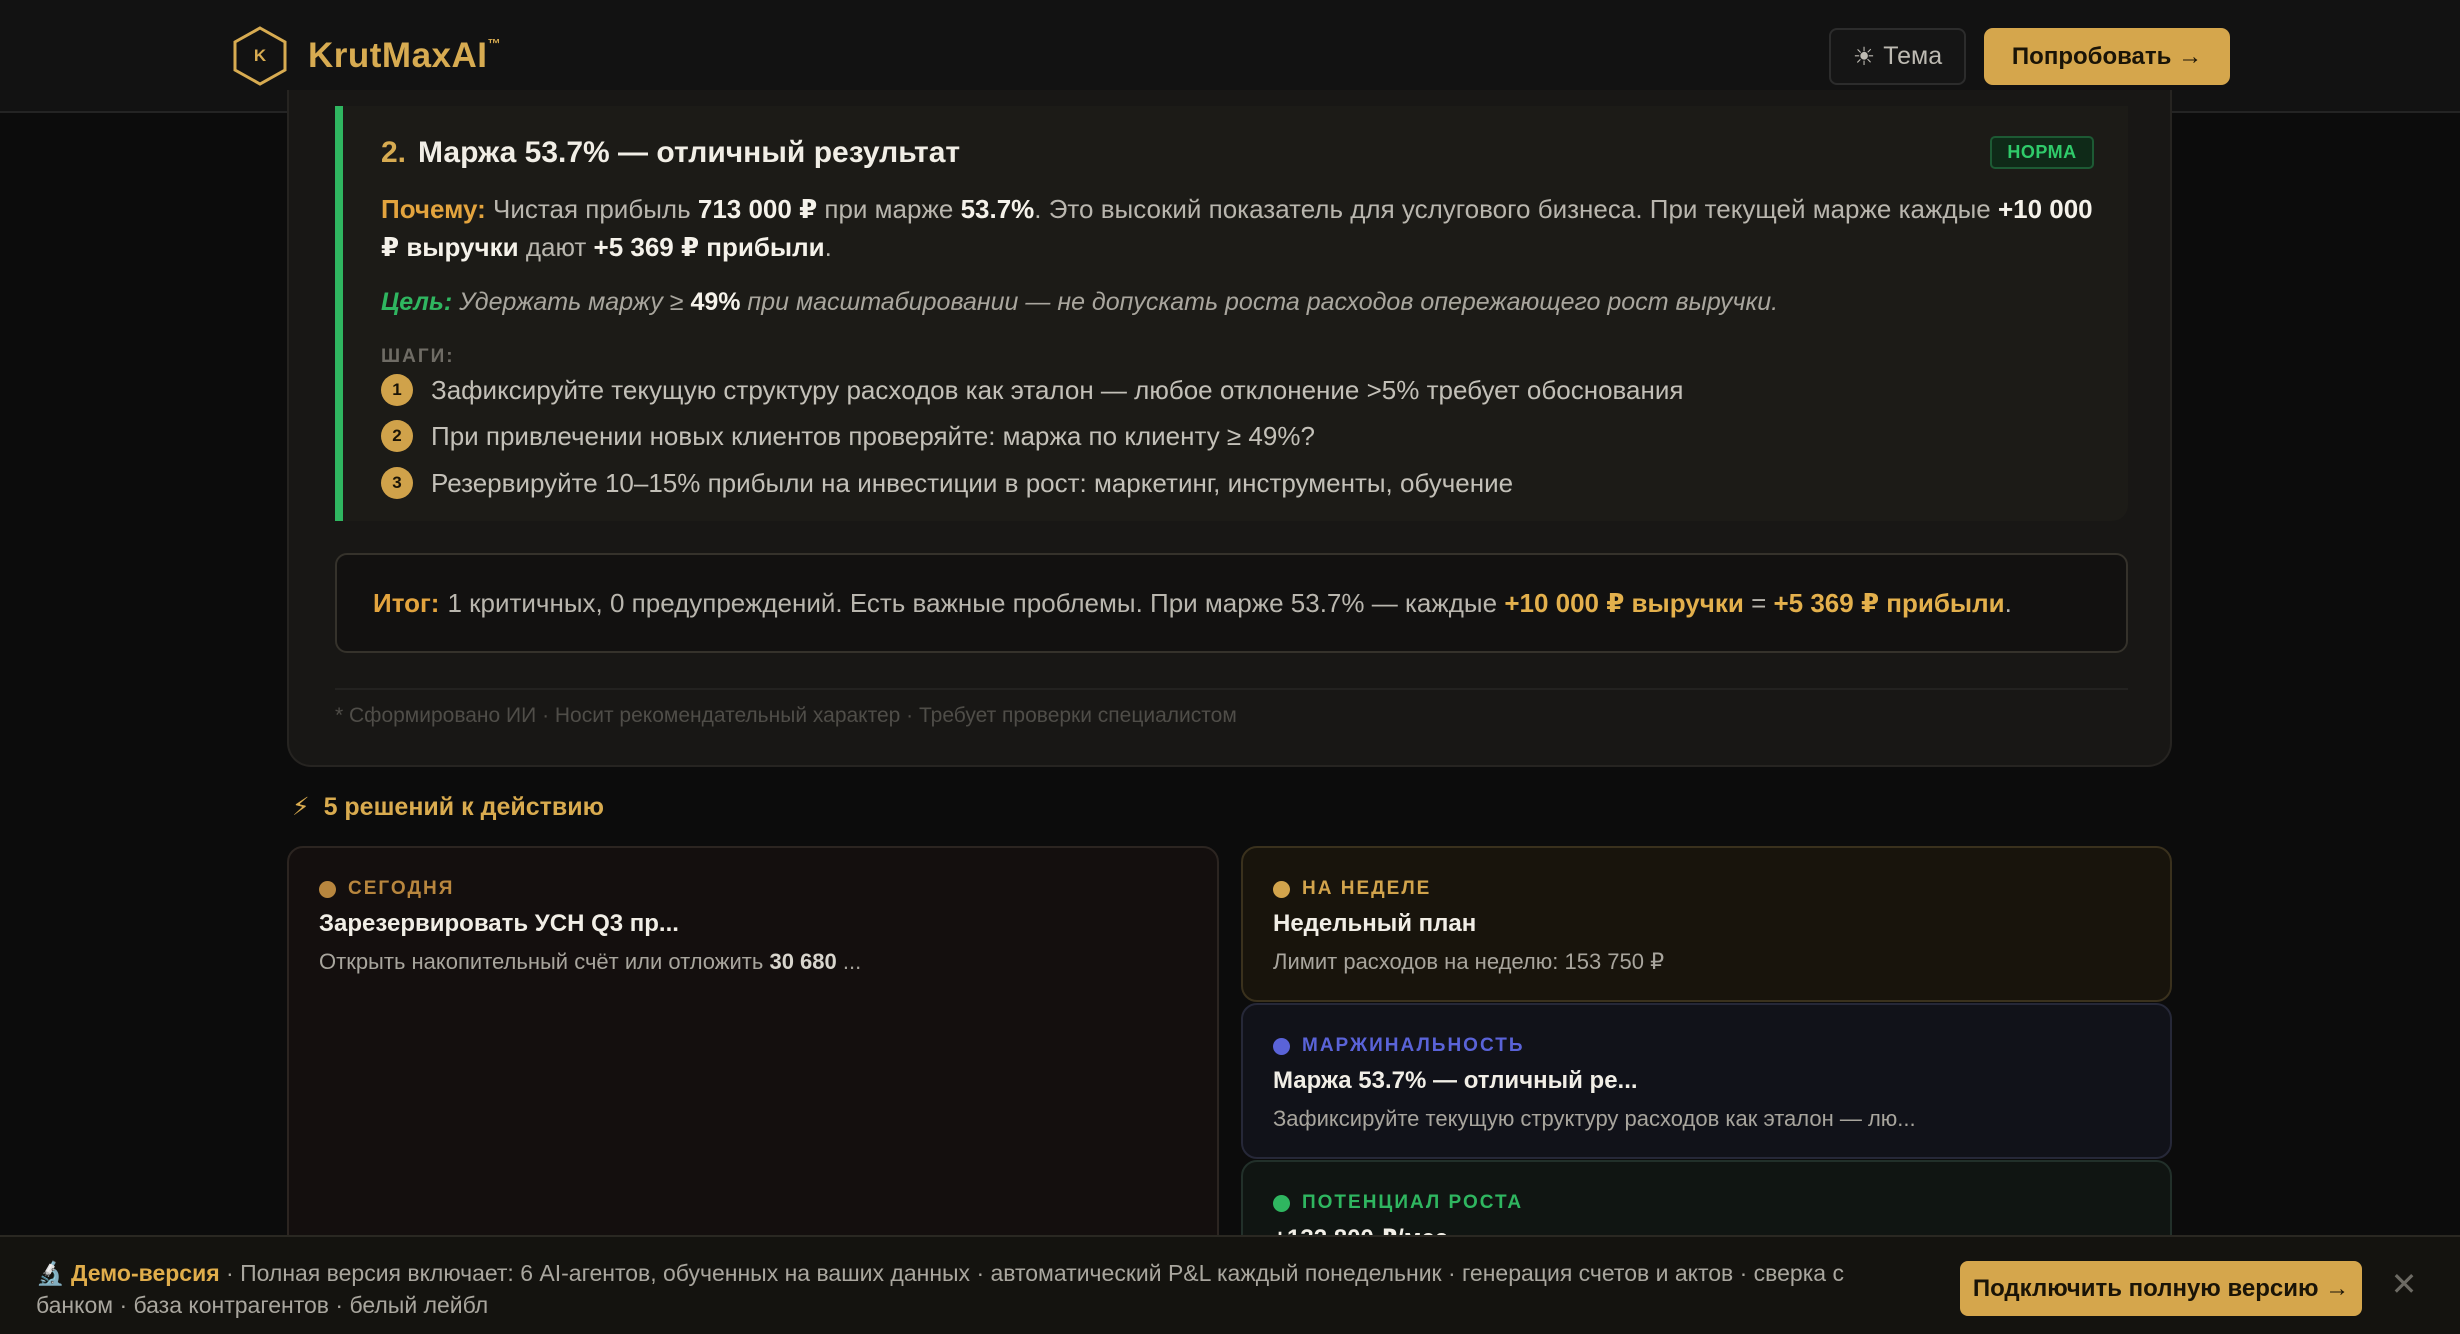 This screenshot has width=2460, height=1334. Describe the element at coordinates (301, 807) in the screenshot. I see `lightning-icon: ⚡` at that location.